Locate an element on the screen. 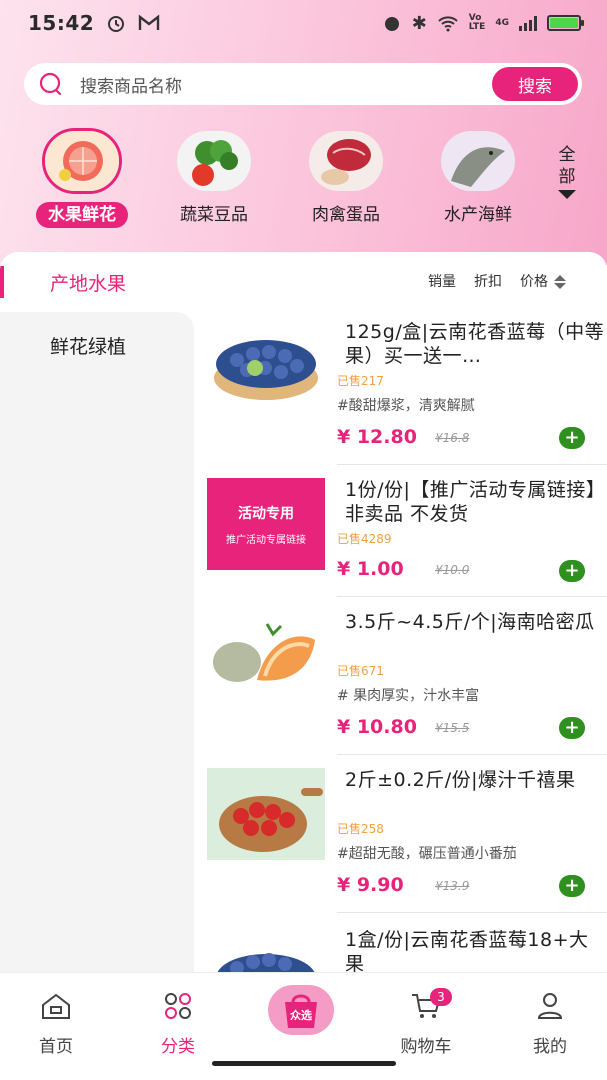 Image resolution: width=607 pixels, height=1080 pixels. tab-cart: 3 购物车 is located at coordinates (426, 1022).